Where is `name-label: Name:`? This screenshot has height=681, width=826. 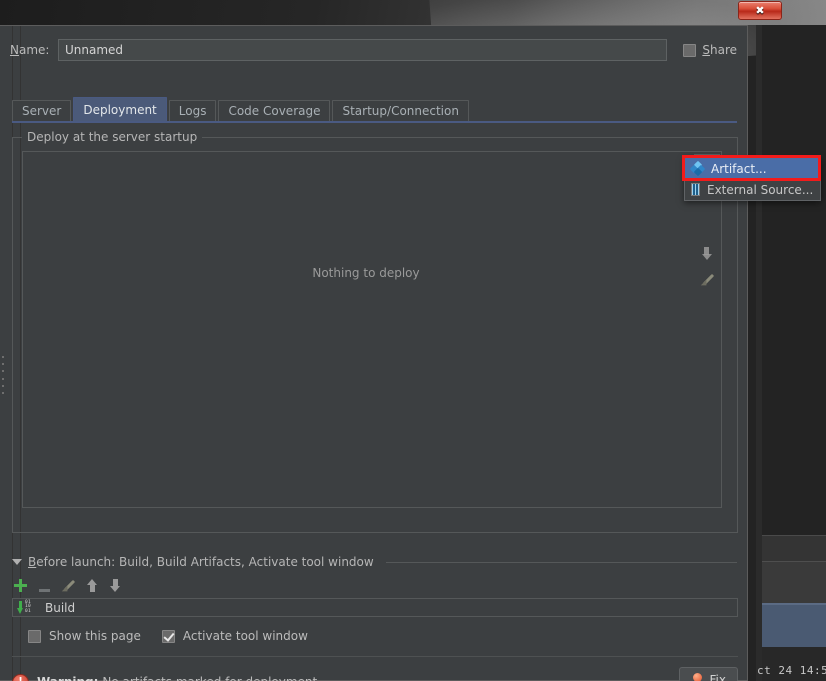
name-label: Name: is located at coordinates (34, 50).